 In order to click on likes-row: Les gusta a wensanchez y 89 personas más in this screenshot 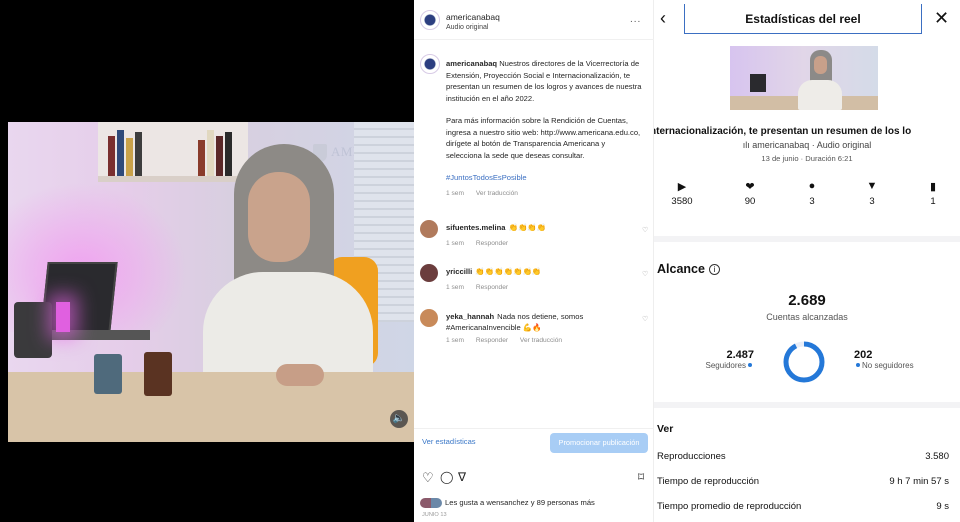, I will do `click(507, 503)`.